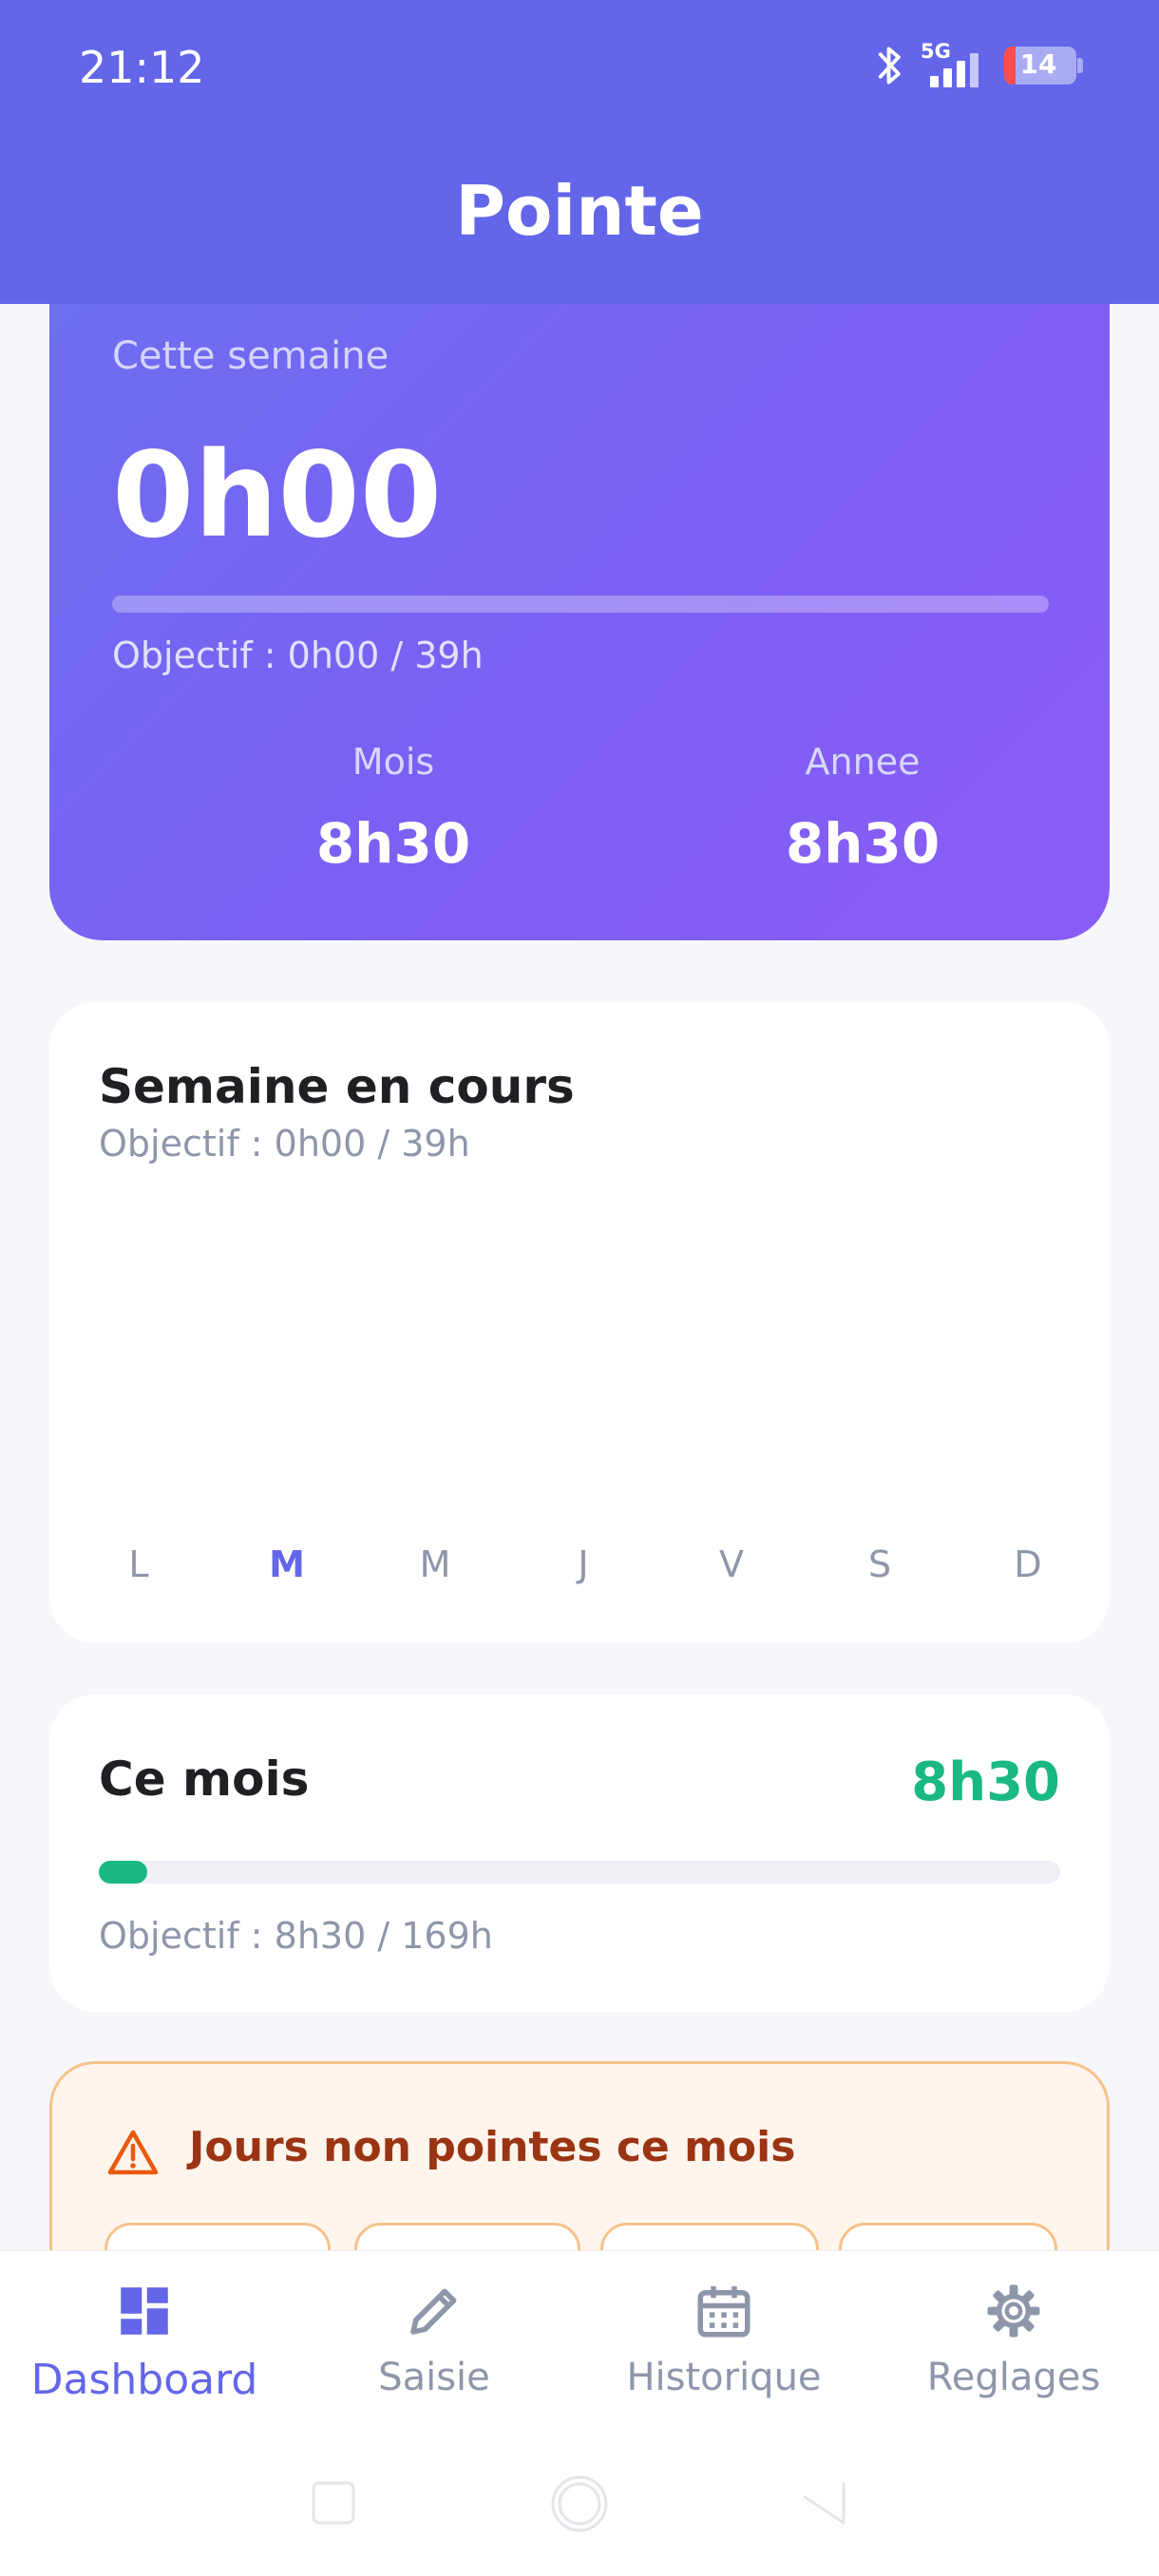 Image resolution: width=1159 pixels, height=2576 pixels. Describe the element at coordinates (863, 762) in the screenshot. I see `year-stat-label: Annee` at that location.